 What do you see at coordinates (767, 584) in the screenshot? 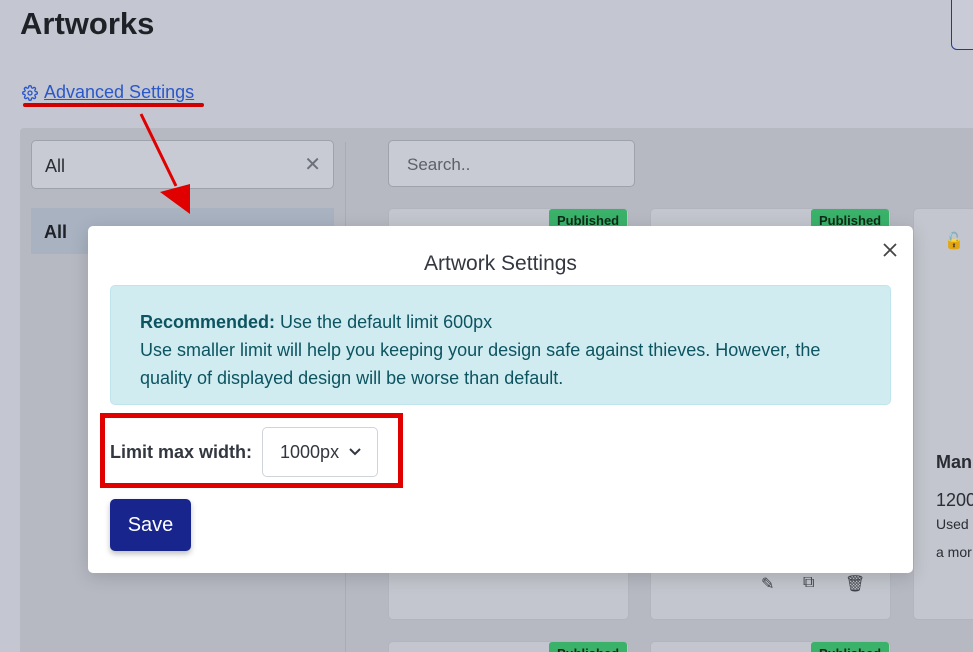
I see `edit-icon: ✎` at bounding box center [767, 584].